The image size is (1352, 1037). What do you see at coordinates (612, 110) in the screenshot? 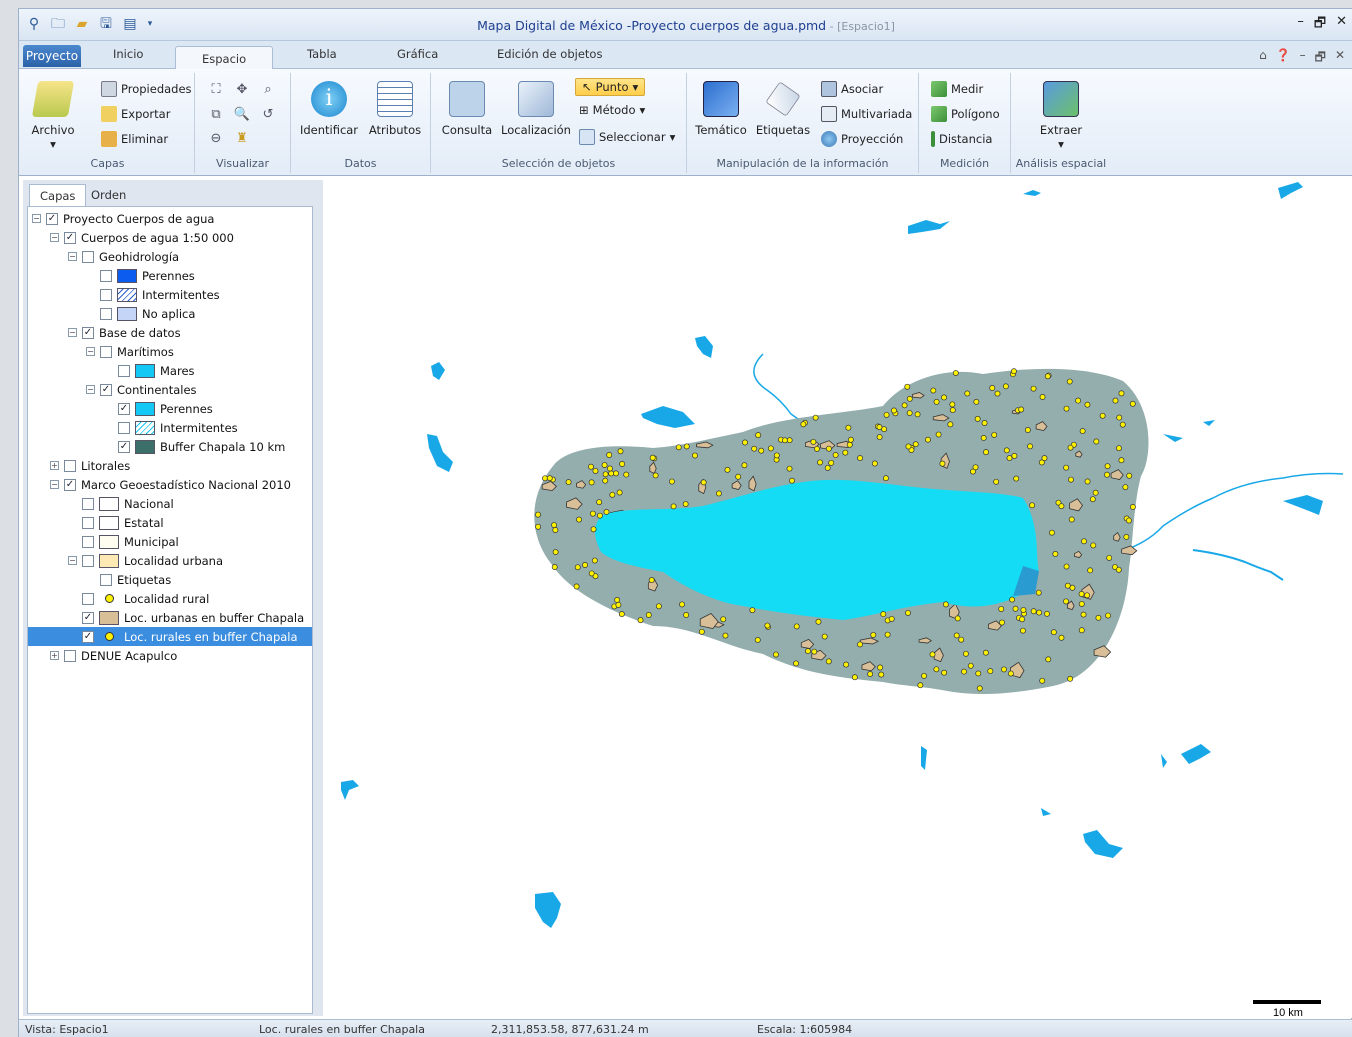
I see `metodo-button: ⊞ Método ▾` at bounding box center [612, 110].